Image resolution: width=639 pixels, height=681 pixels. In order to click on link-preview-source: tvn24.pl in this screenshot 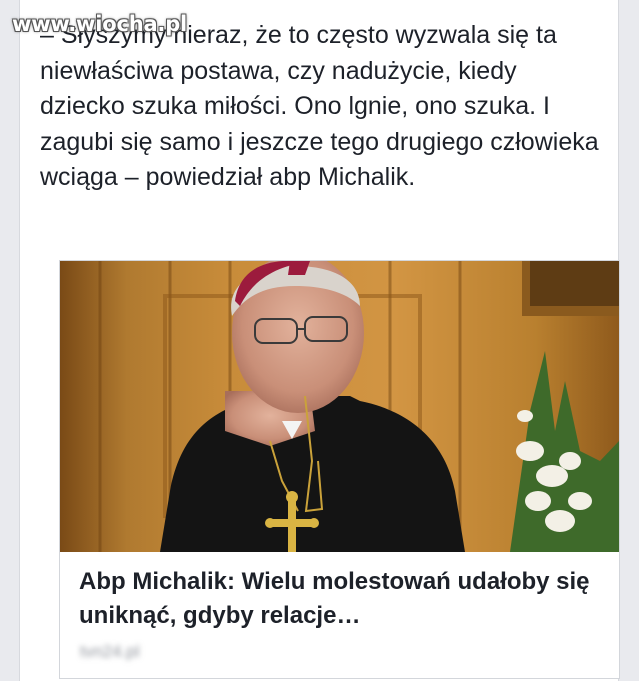, I will do `click(110, 651)`.